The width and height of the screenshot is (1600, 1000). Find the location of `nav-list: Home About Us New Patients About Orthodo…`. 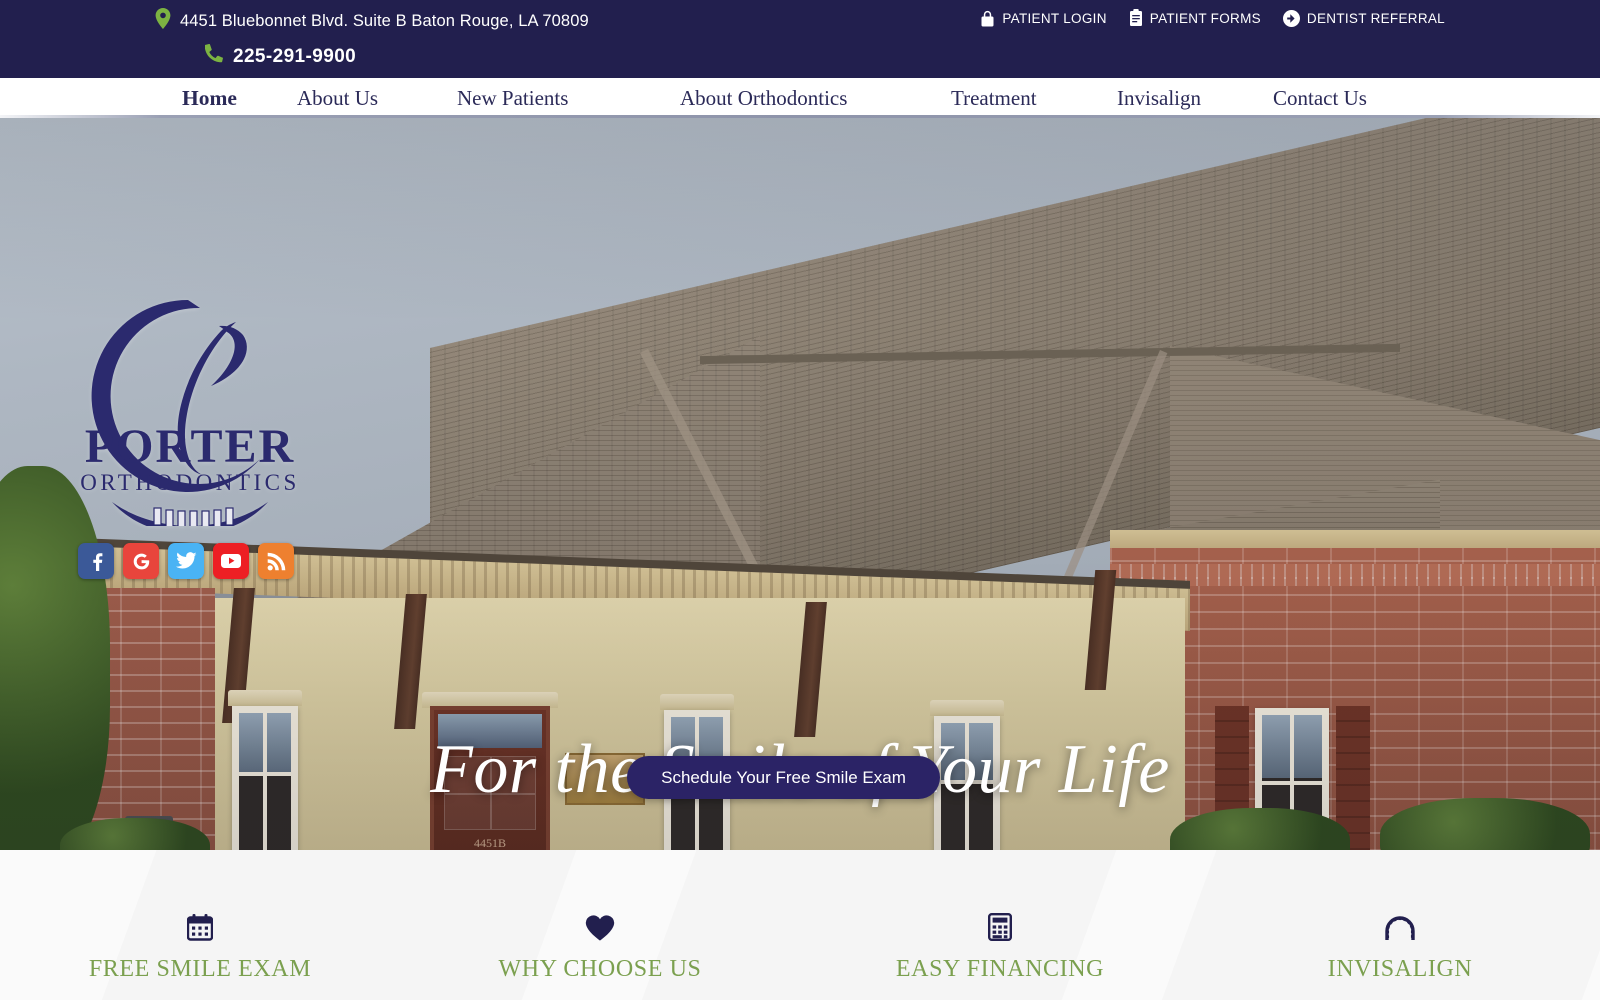

nav-list: Home About Us New Patients About Orthodo… is located at coordinates (800, 97).